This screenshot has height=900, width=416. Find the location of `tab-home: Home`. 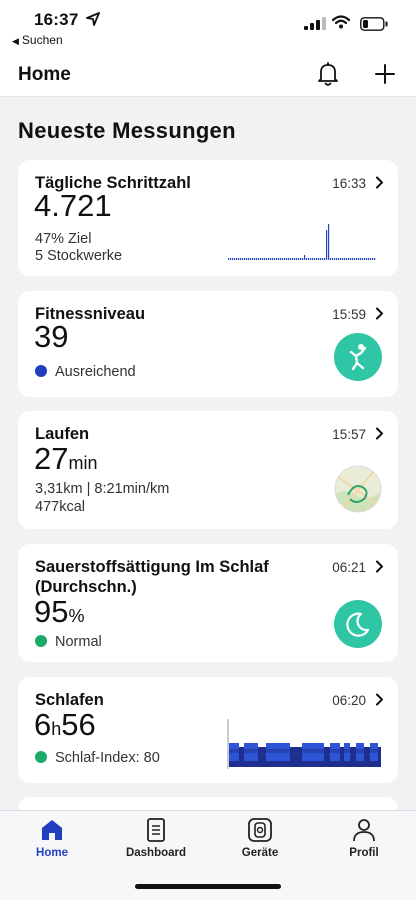

tab-home: Home is located at coordinates (52, 845).